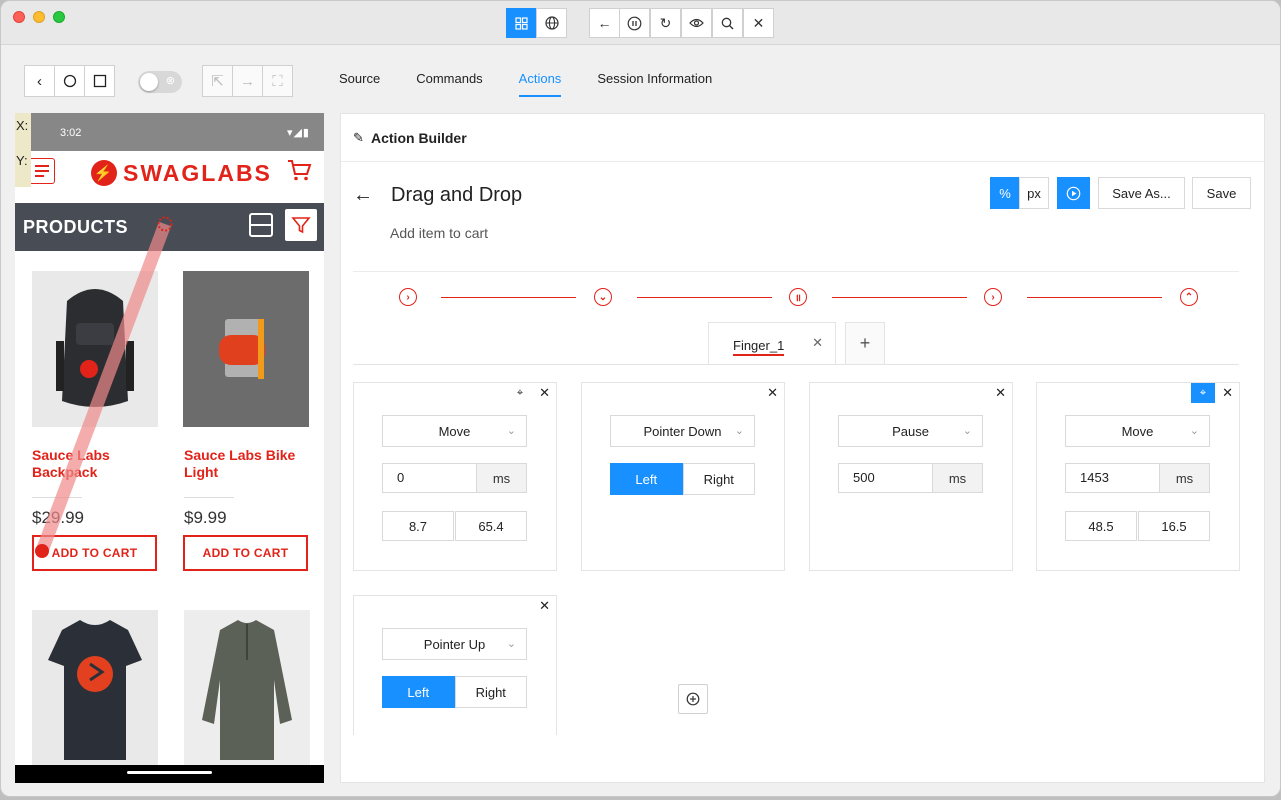 The width and height of the screenshot is (1281, 800). Describe the element at coordinates (418, 526) in the screenshot. I see `x-coordinate-input: 8.7` at that location.